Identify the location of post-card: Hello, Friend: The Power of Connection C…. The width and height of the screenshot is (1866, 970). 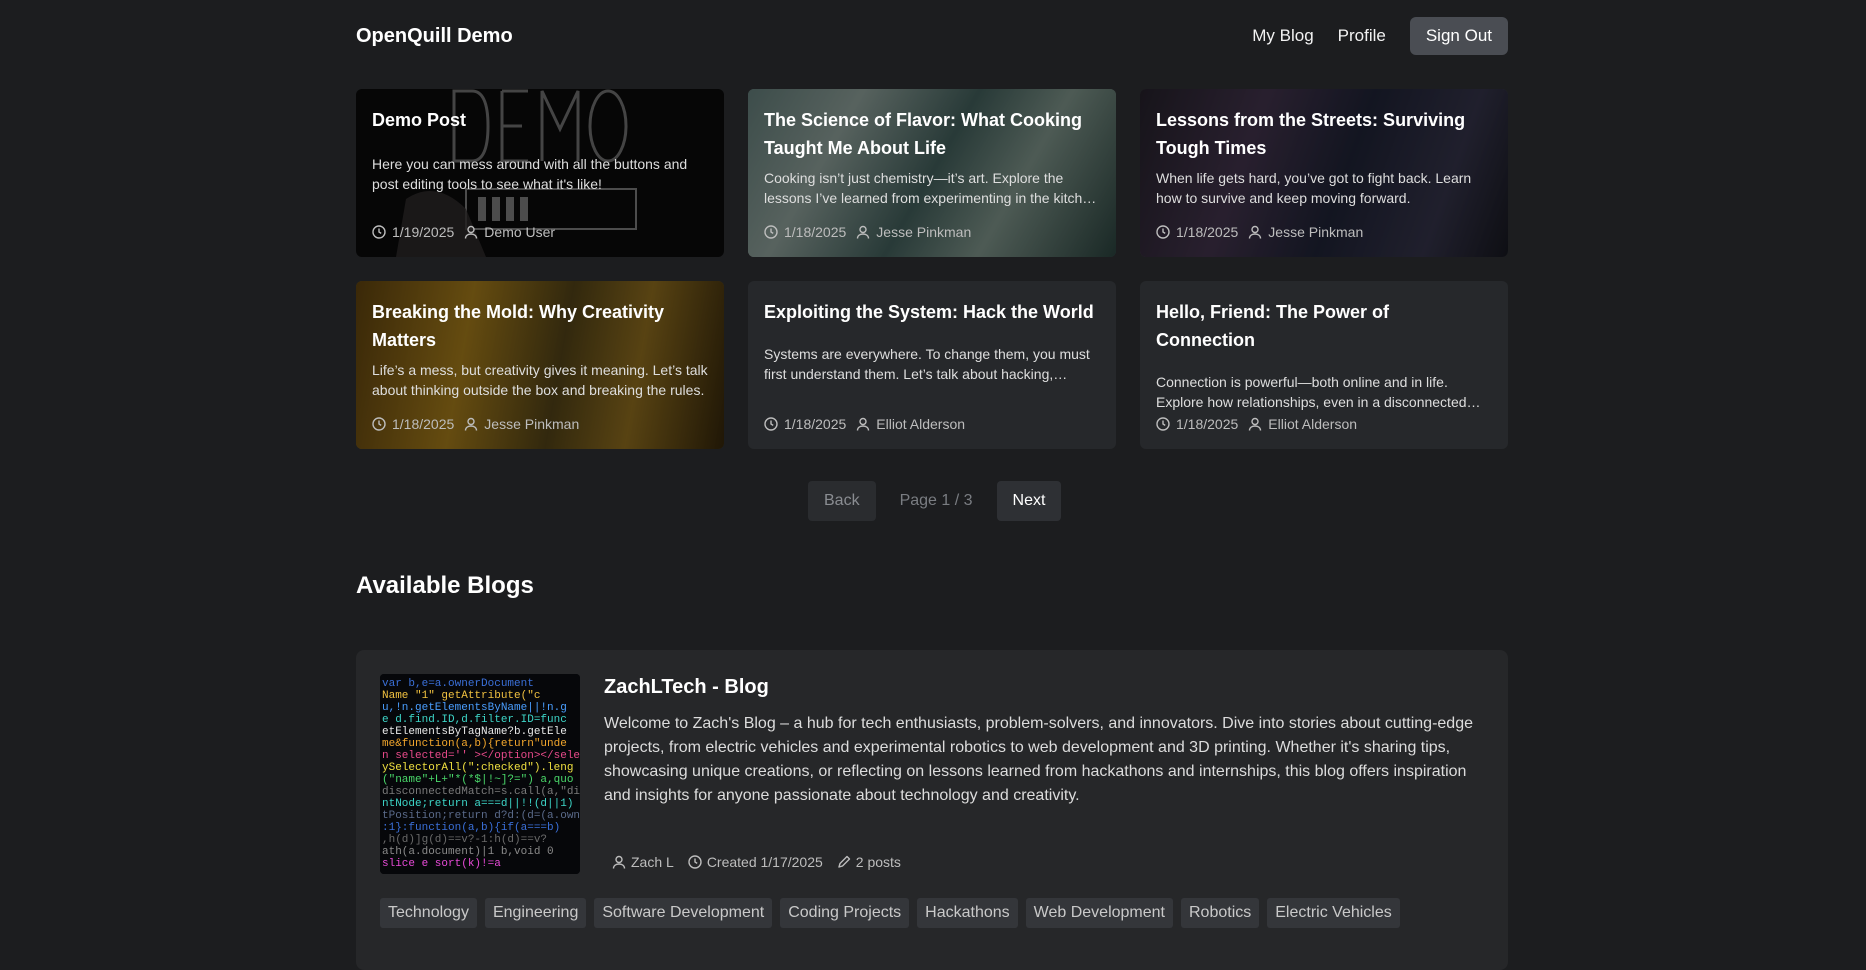
(1324, 365).